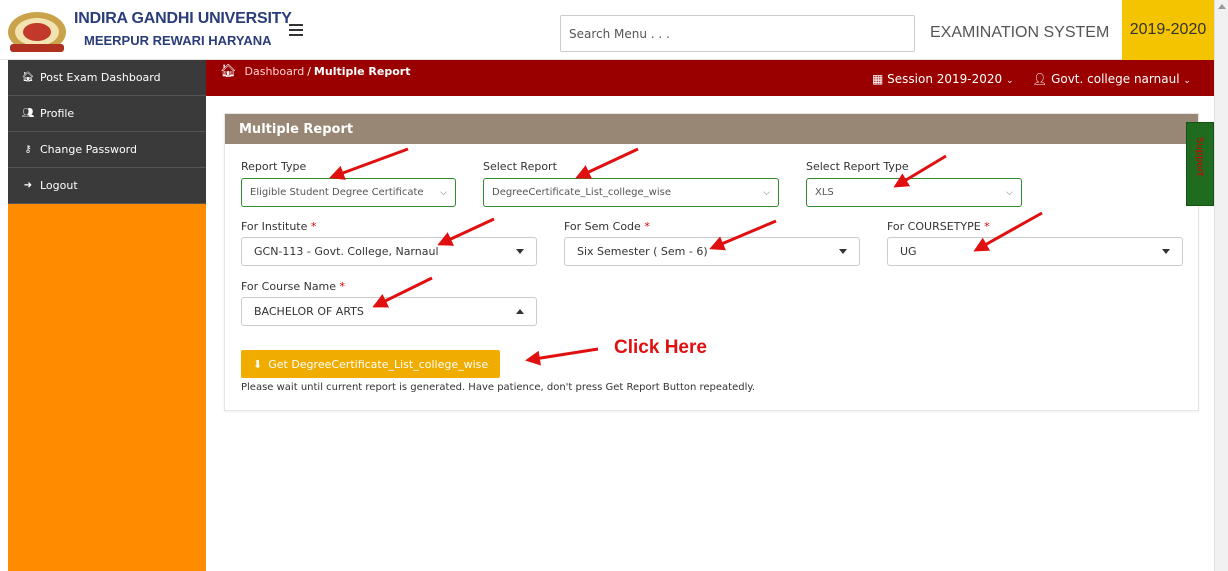  What do you see at coordinates (712, 251) in the screenshot?
I see `sem-code-select: Six Semester ( Sem - 6)` at bounding box center [712, 251].